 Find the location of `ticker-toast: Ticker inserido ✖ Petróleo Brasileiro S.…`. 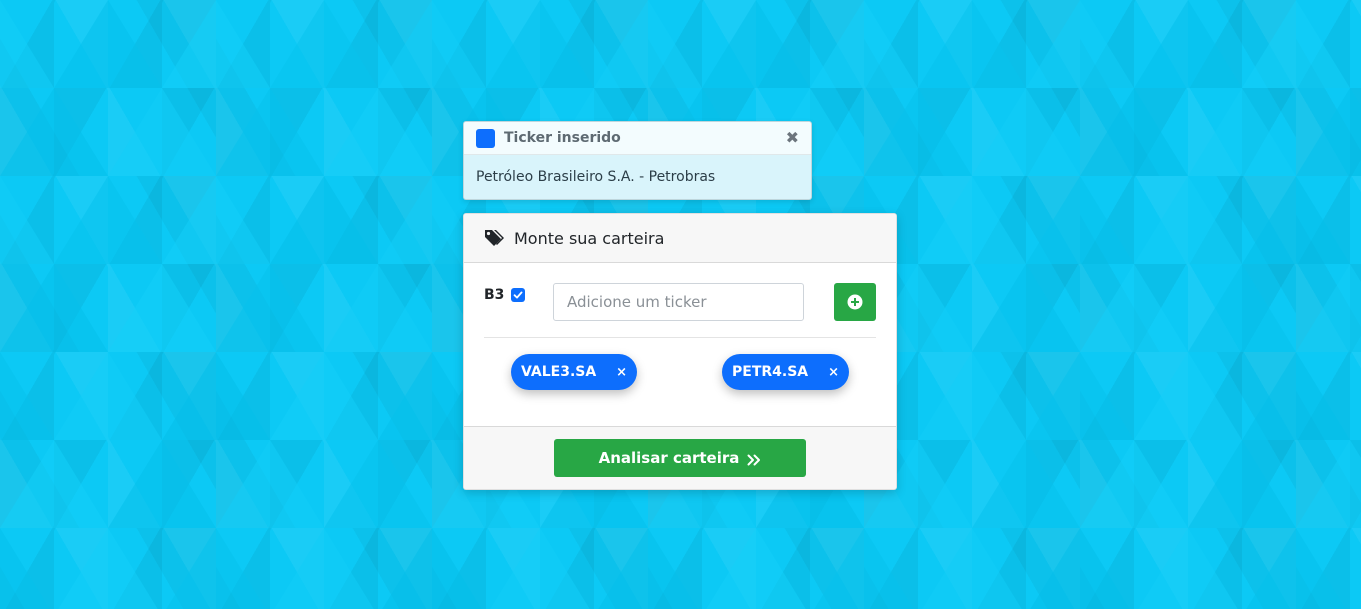

ticker-toast: Ticker inserido ✖ Petróleo Brasileiro S.… is located at coordinates (637, 160).